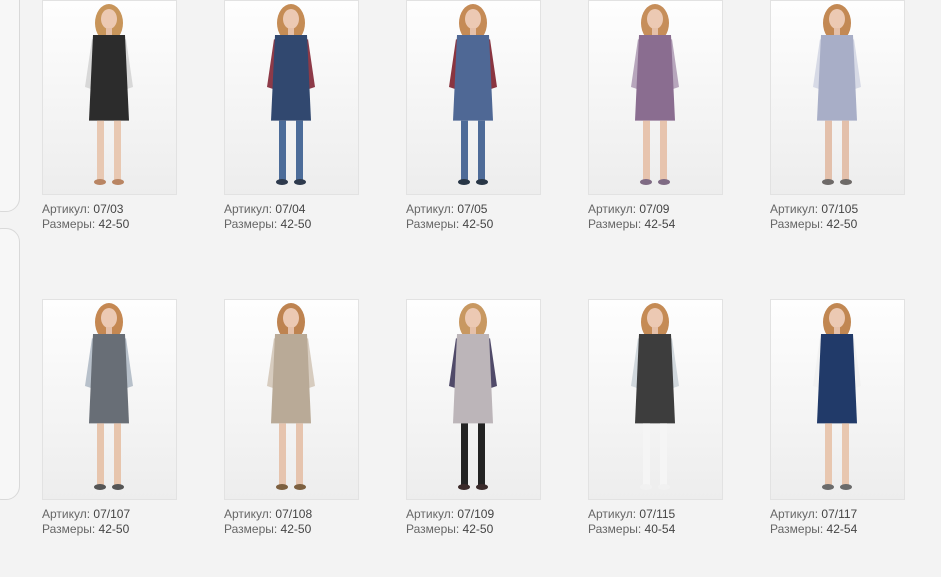 The width and height of the screenshot is (941, 577). Describe the element at coordinates (839, 514) in the screenshot. I see `article-value: 07/117` at that location.